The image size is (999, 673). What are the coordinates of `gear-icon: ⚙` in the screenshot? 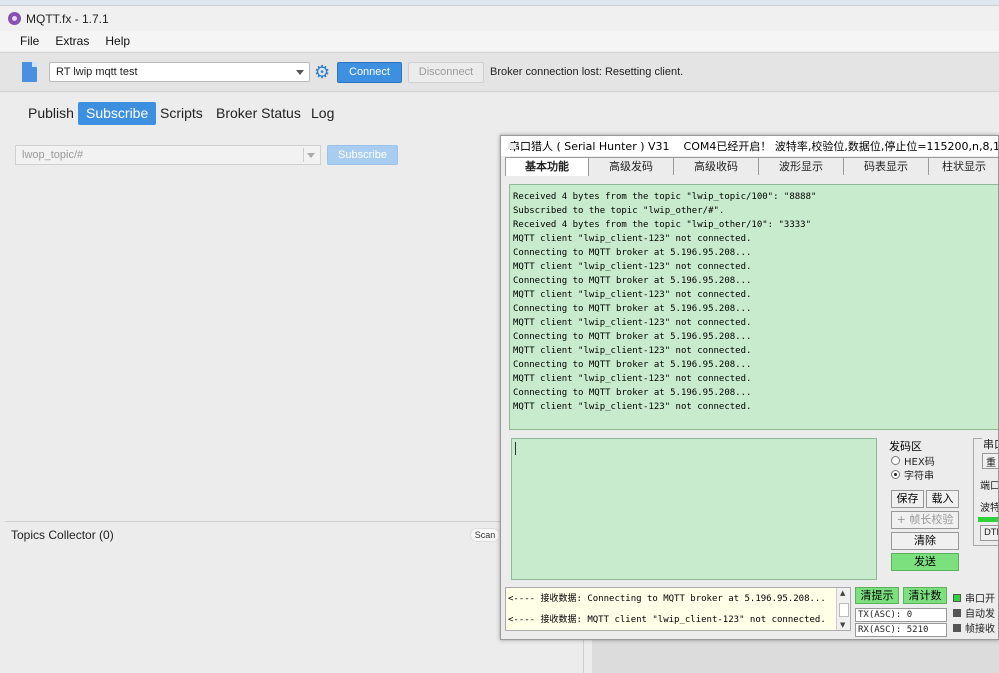 It's located at (323, 72).